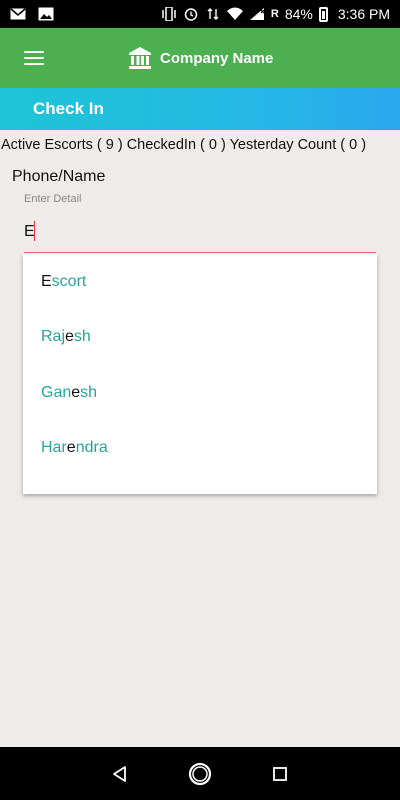  Describe the element at coordinates (46, 14) in the screenshot. I see `image-icon` at that location.